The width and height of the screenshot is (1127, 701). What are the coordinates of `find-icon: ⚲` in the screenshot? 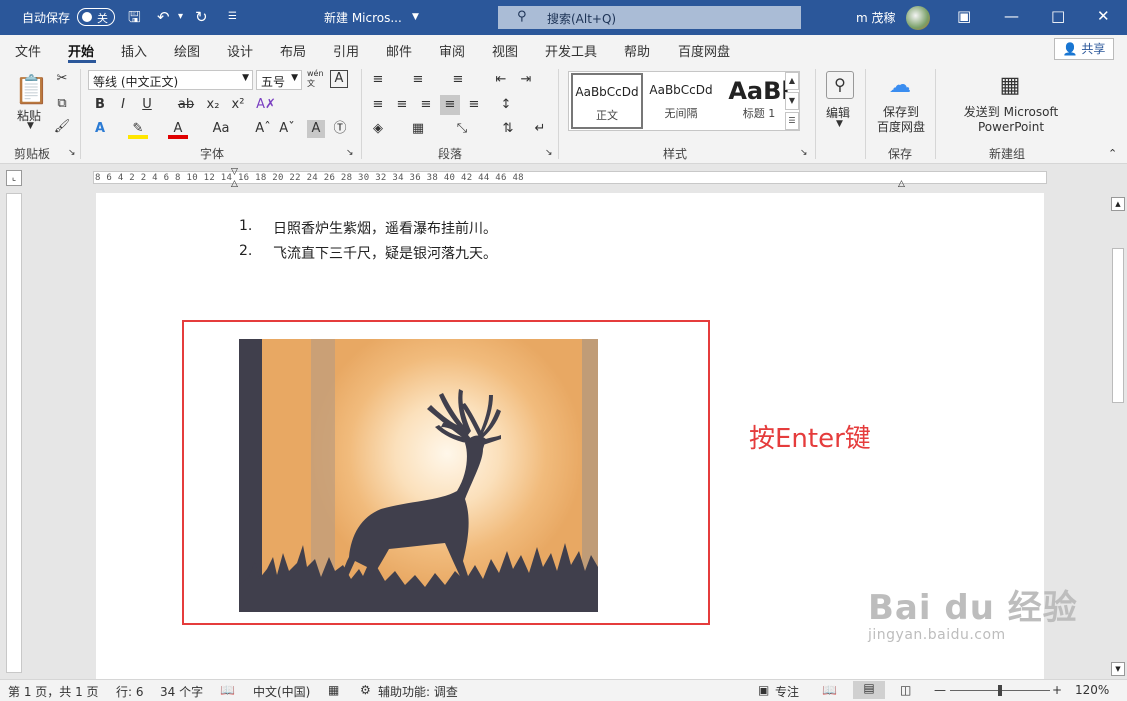 It's located at (840, 85).